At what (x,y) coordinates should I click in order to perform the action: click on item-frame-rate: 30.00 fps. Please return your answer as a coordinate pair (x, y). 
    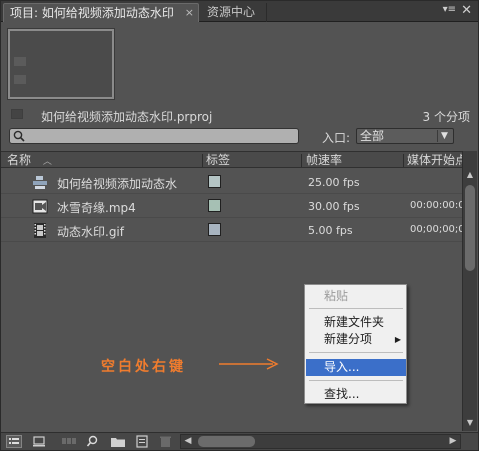
    Looking at the image, I should click on (334, 206).